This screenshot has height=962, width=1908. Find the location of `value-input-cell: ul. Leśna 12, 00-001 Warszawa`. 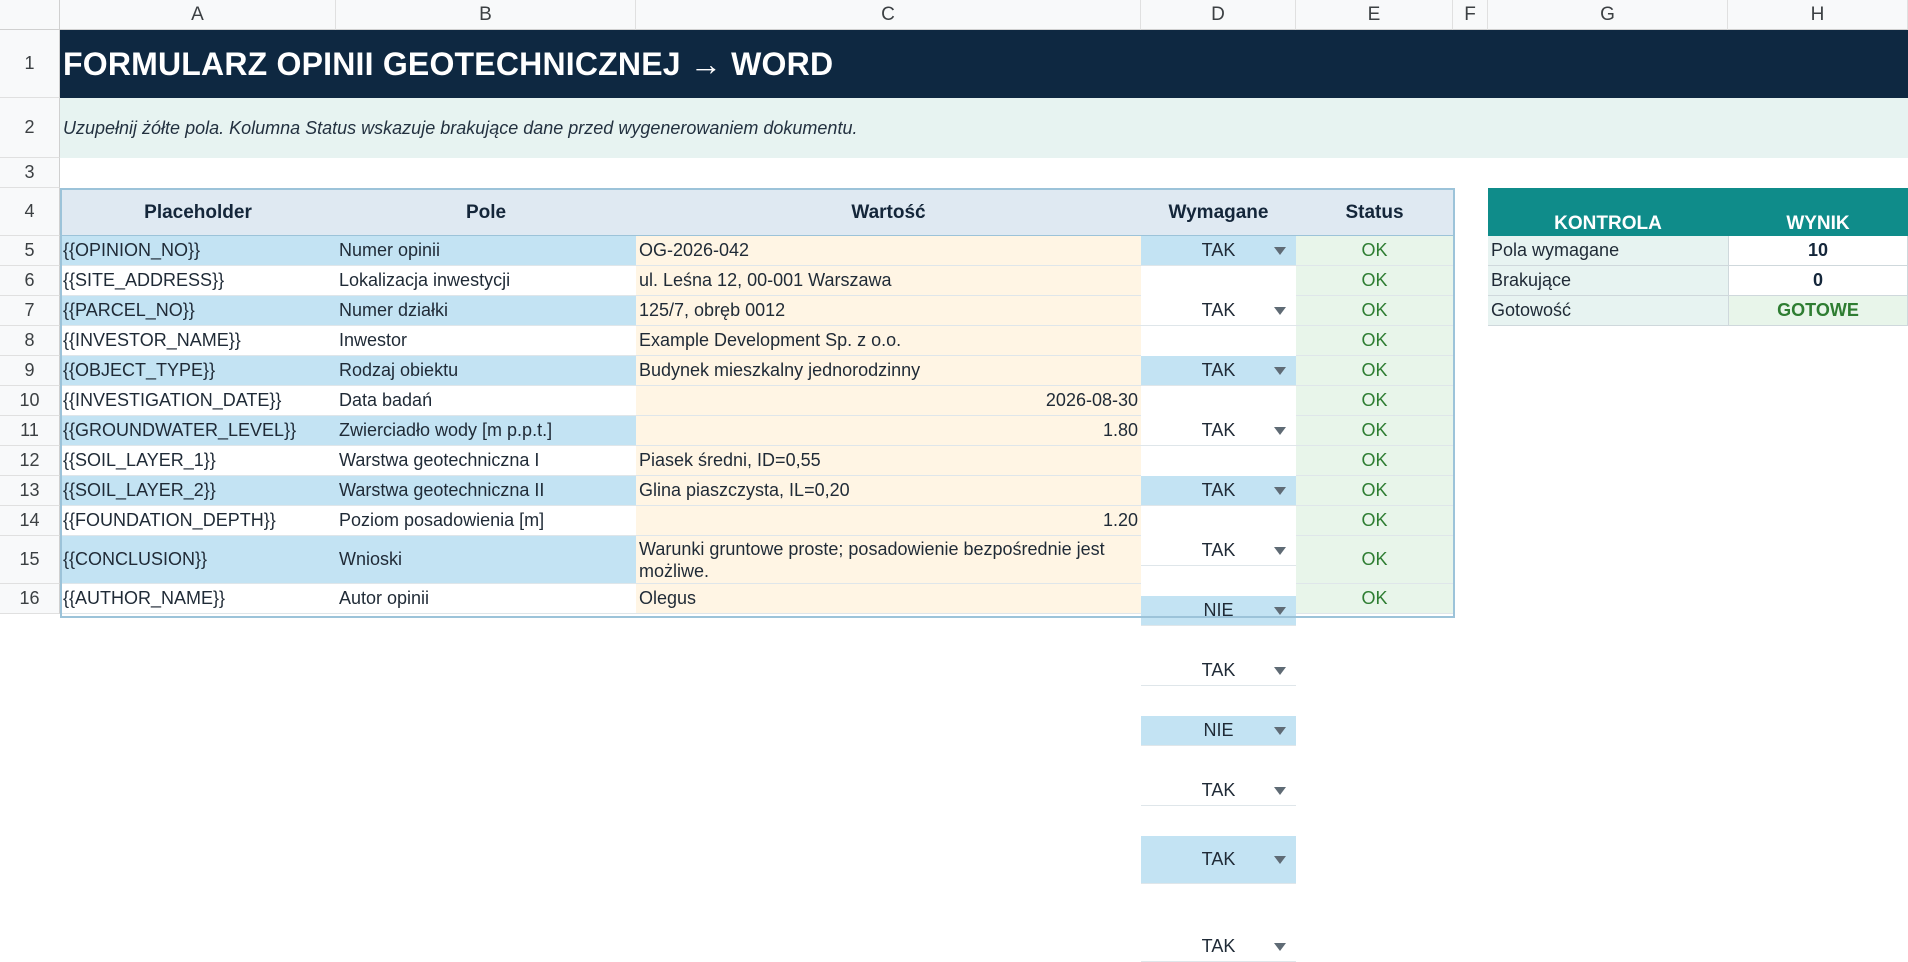

value-input-cell: ul. Leśna 12, 00-001 Warszawa is located at coordinates (888, 281).